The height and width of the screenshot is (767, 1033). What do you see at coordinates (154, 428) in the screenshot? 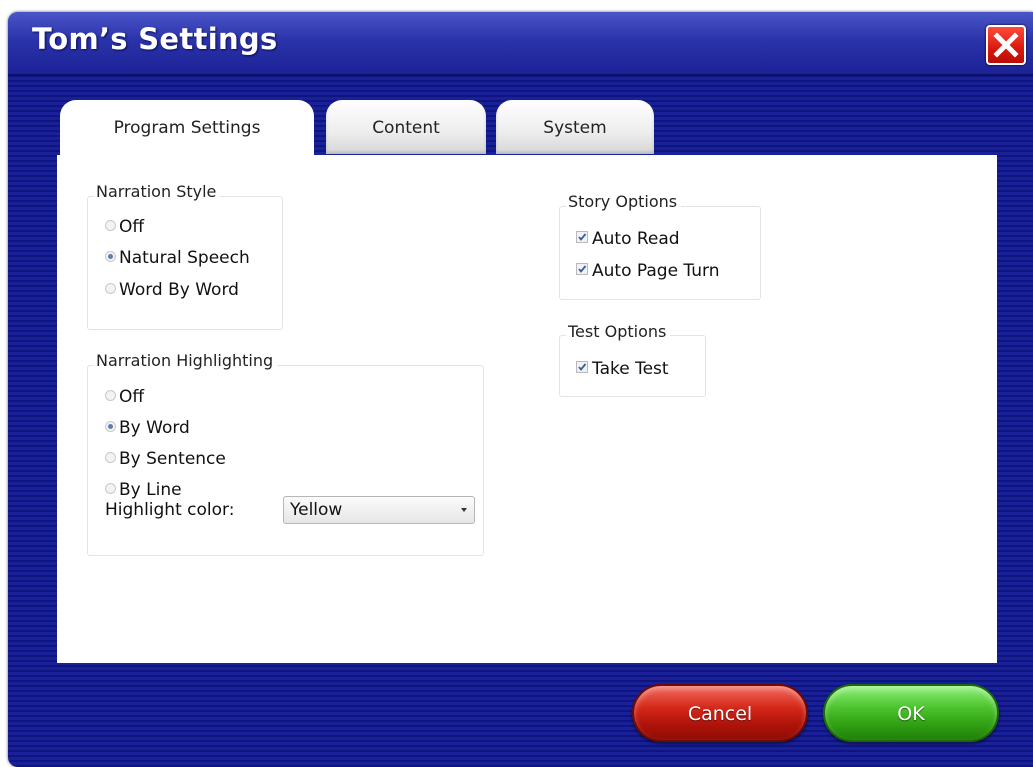
I see `option-label: By Word` at bounding box center [154, 428].